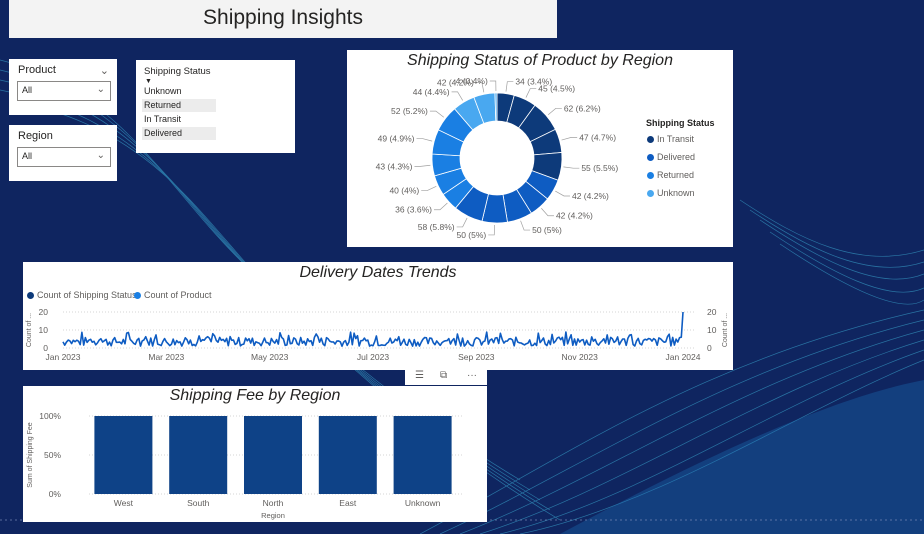  What do you see at coordinates (680, 123) in the screenshot?
I see `donut-legend-title: Shipping Status` at bounding box center [680, 123].